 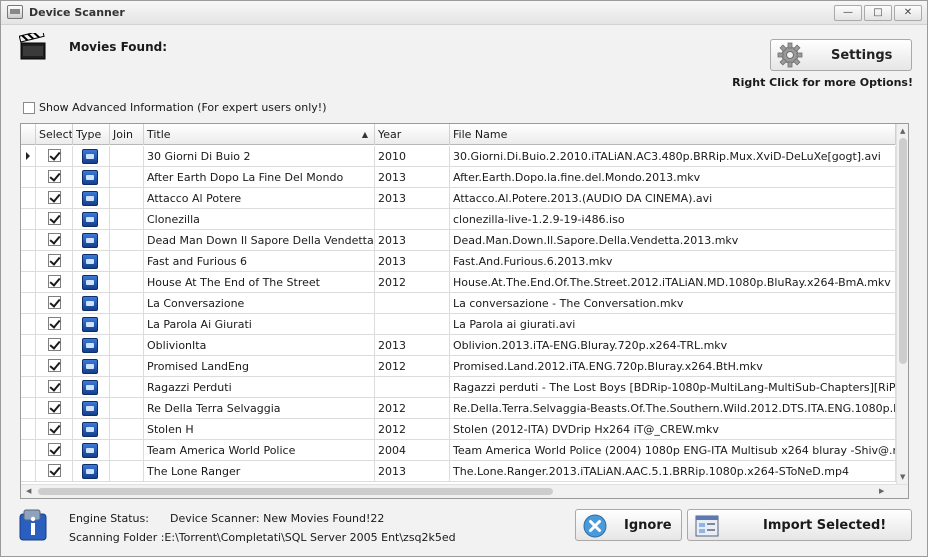 I want to click on title-cell: Dead Man Down Il Sapore Della Vendetta, so click(x=259, y=240).